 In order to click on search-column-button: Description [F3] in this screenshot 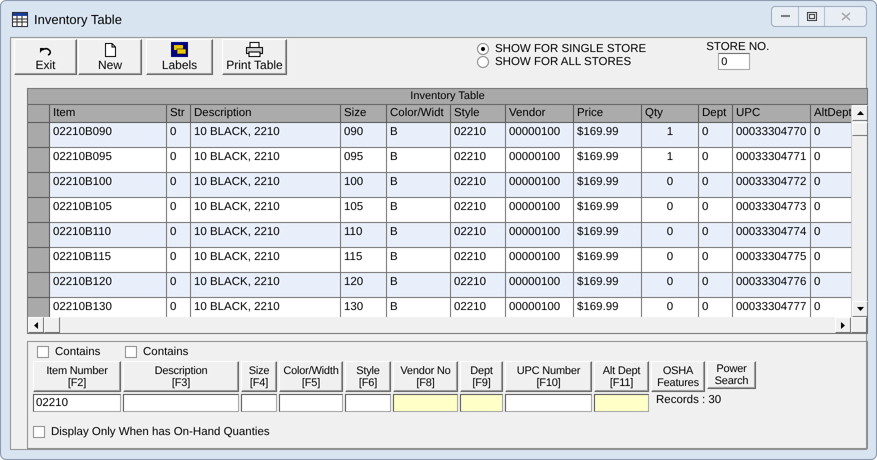, I will do `click(181, 376)`.